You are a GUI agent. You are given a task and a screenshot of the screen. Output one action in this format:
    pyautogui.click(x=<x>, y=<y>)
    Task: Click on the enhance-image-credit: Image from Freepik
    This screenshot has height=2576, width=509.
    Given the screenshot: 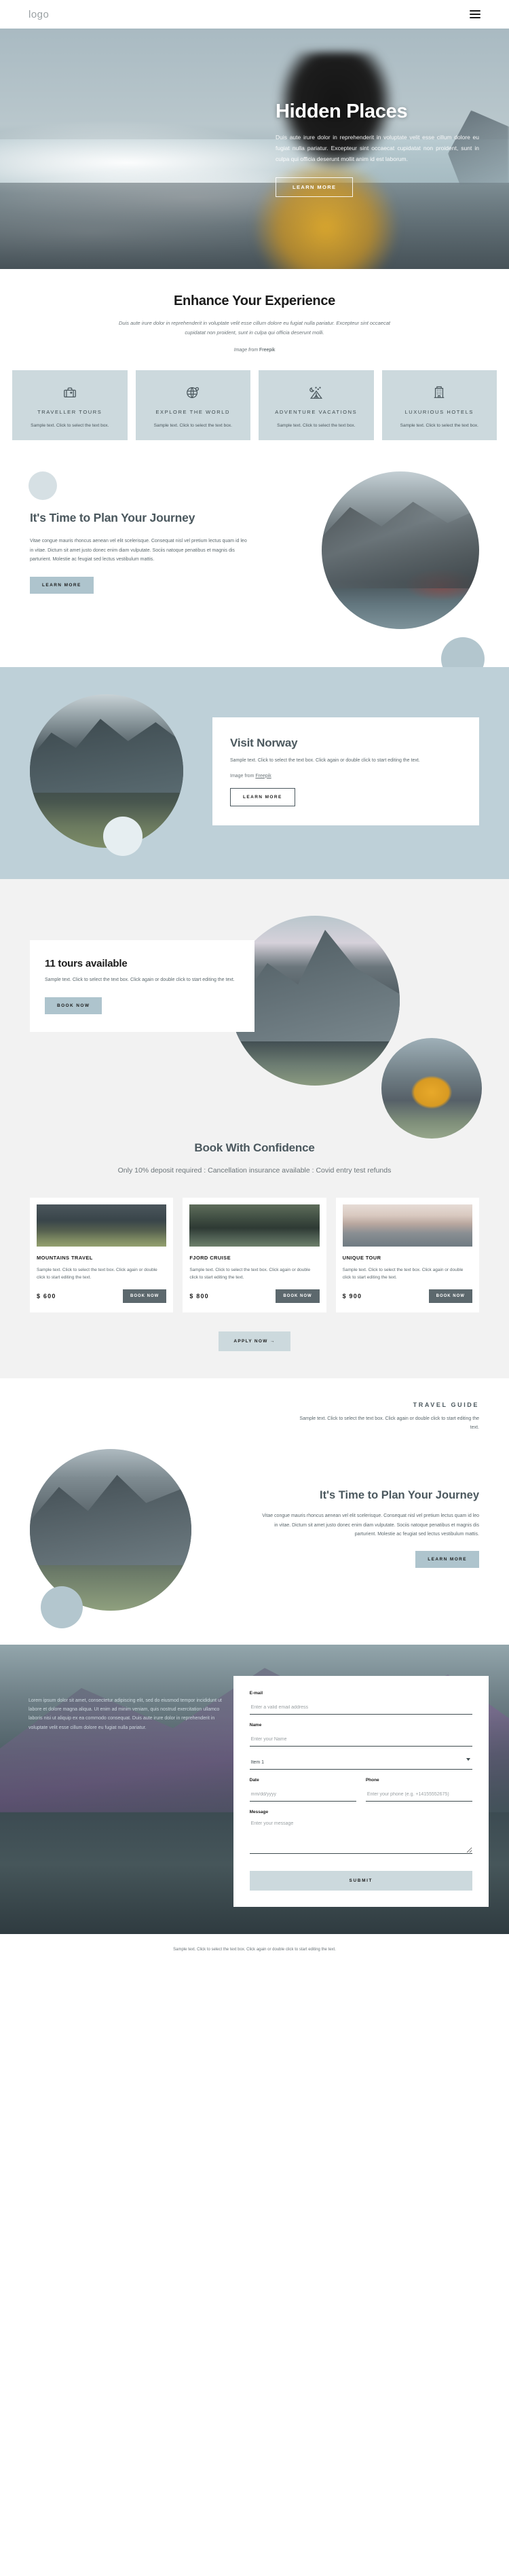 What is the action you would take?
    pyautogui.click(x=254, y=350)
    